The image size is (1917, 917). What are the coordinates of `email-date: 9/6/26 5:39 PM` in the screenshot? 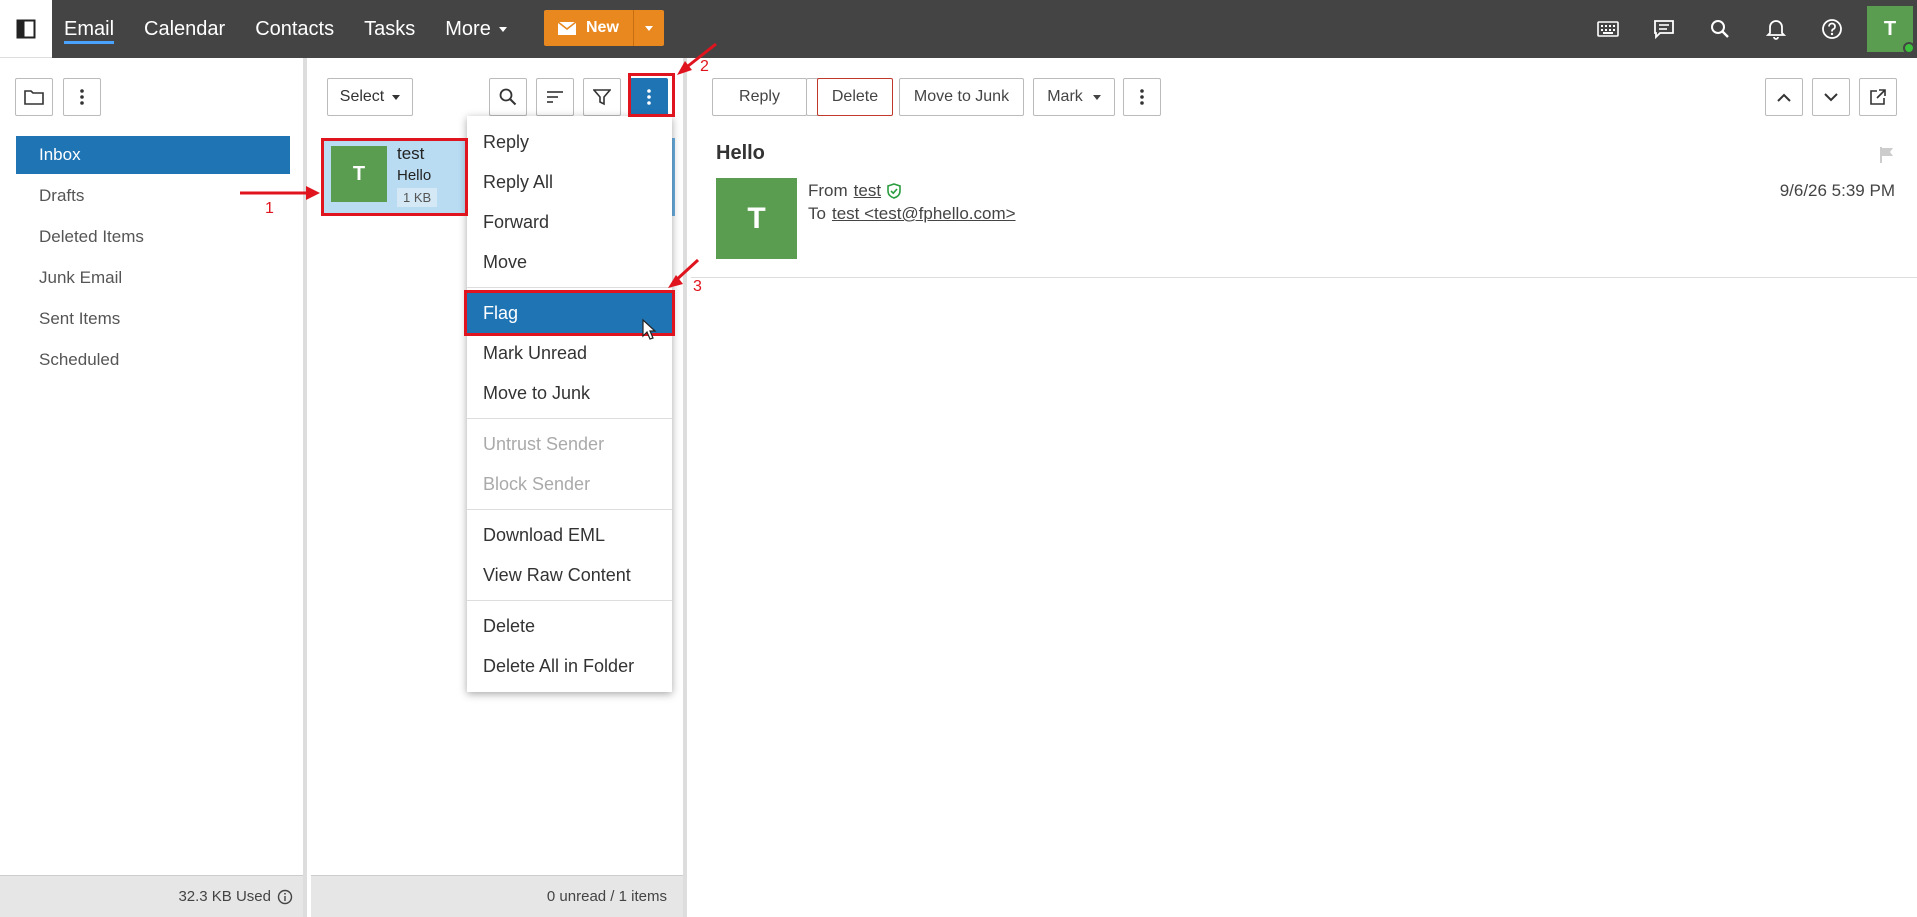 It's located at (1837, 190).